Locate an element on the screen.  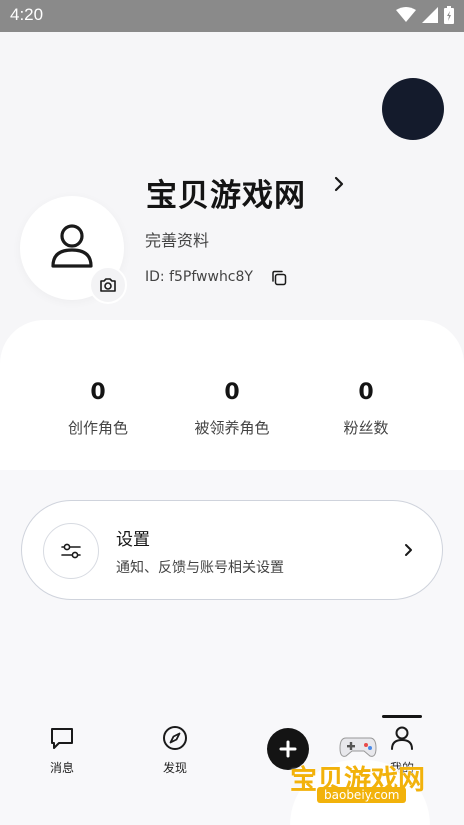
nav-item-discover: 发现 is located at coordinates (175, 750).